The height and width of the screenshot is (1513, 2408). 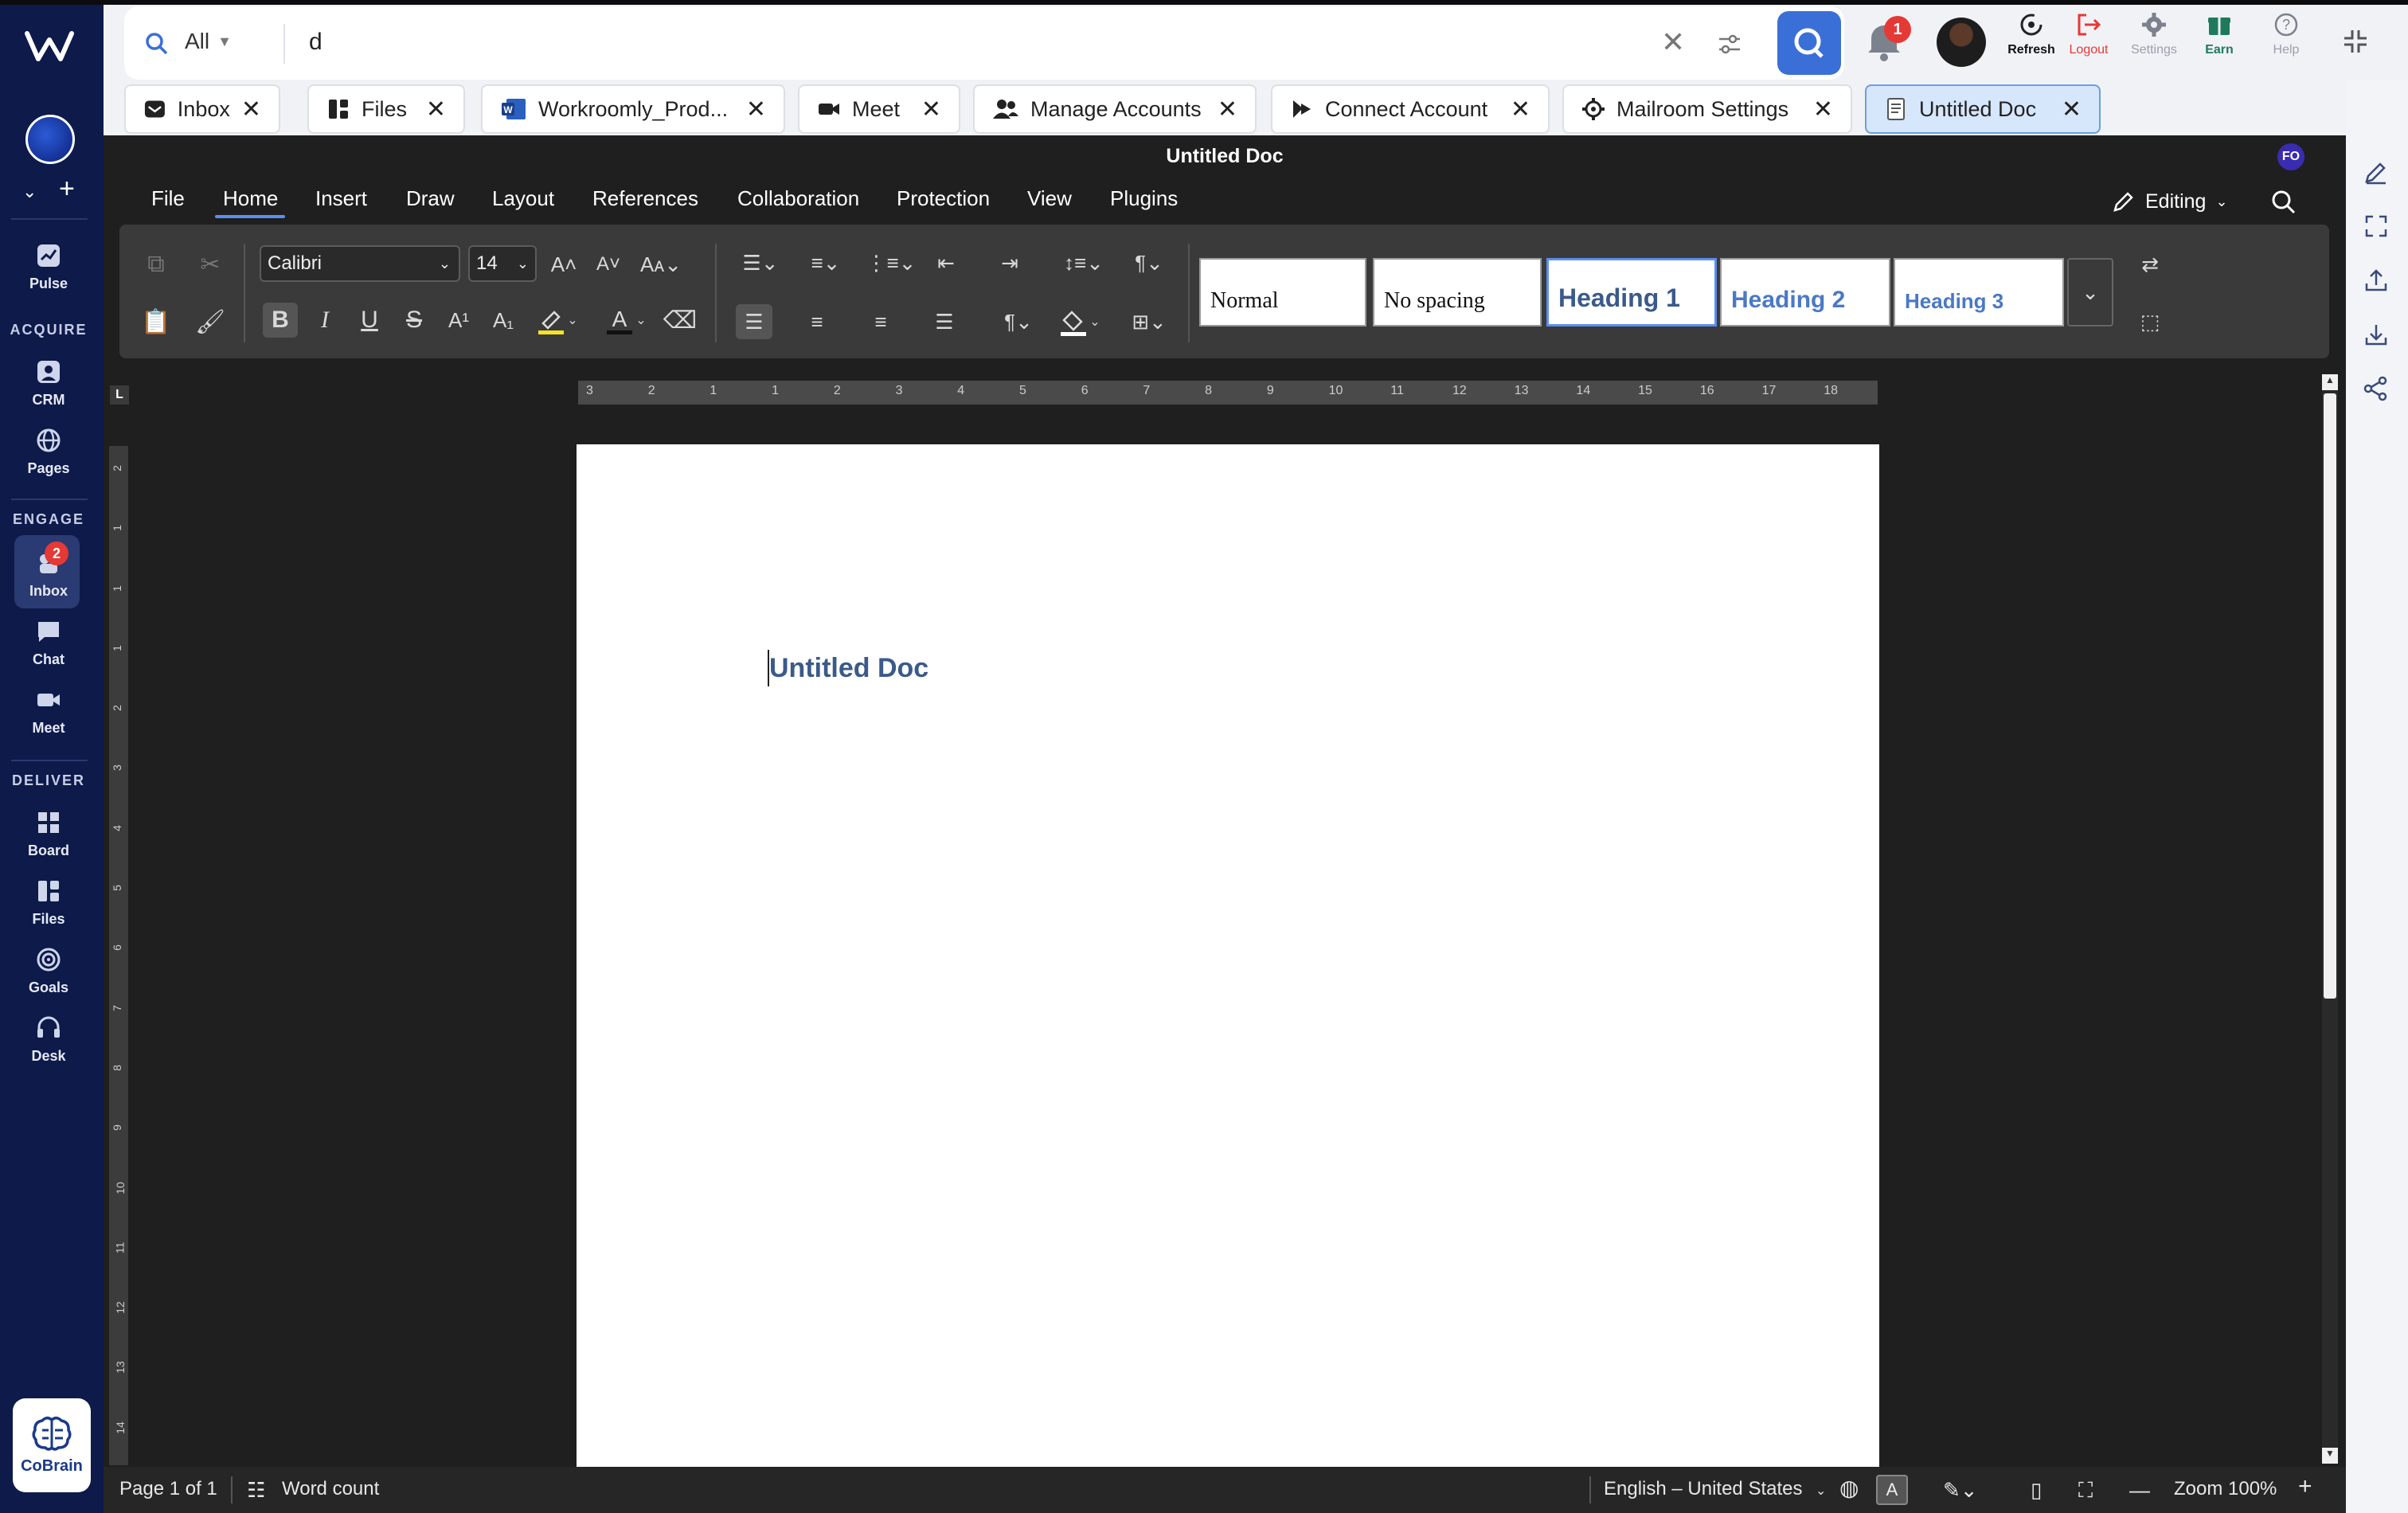 I want to click on tab-connect-account: Connect Account ✕, so click(x=1410, y=109).